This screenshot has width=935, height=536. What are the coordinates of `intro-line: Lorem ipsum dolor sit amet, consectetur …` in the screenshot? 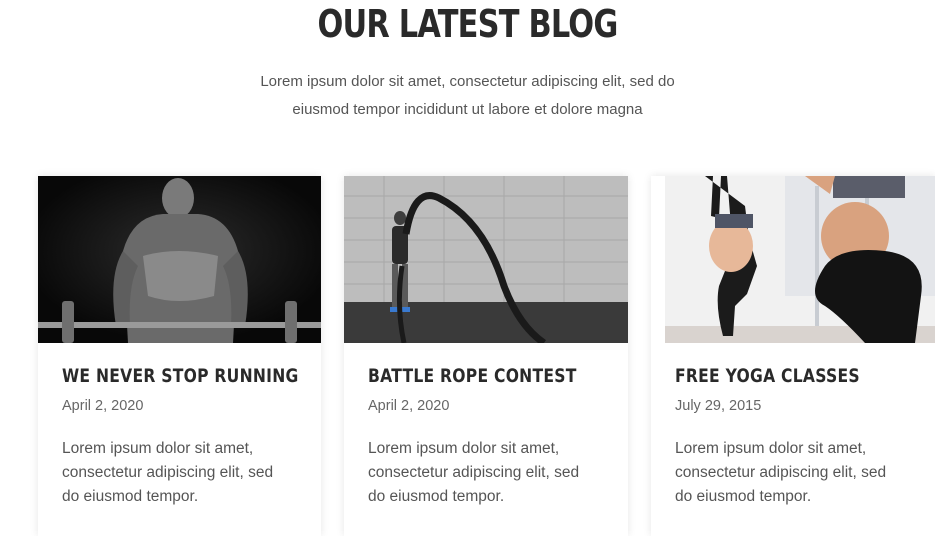 It's located at (467, 81).